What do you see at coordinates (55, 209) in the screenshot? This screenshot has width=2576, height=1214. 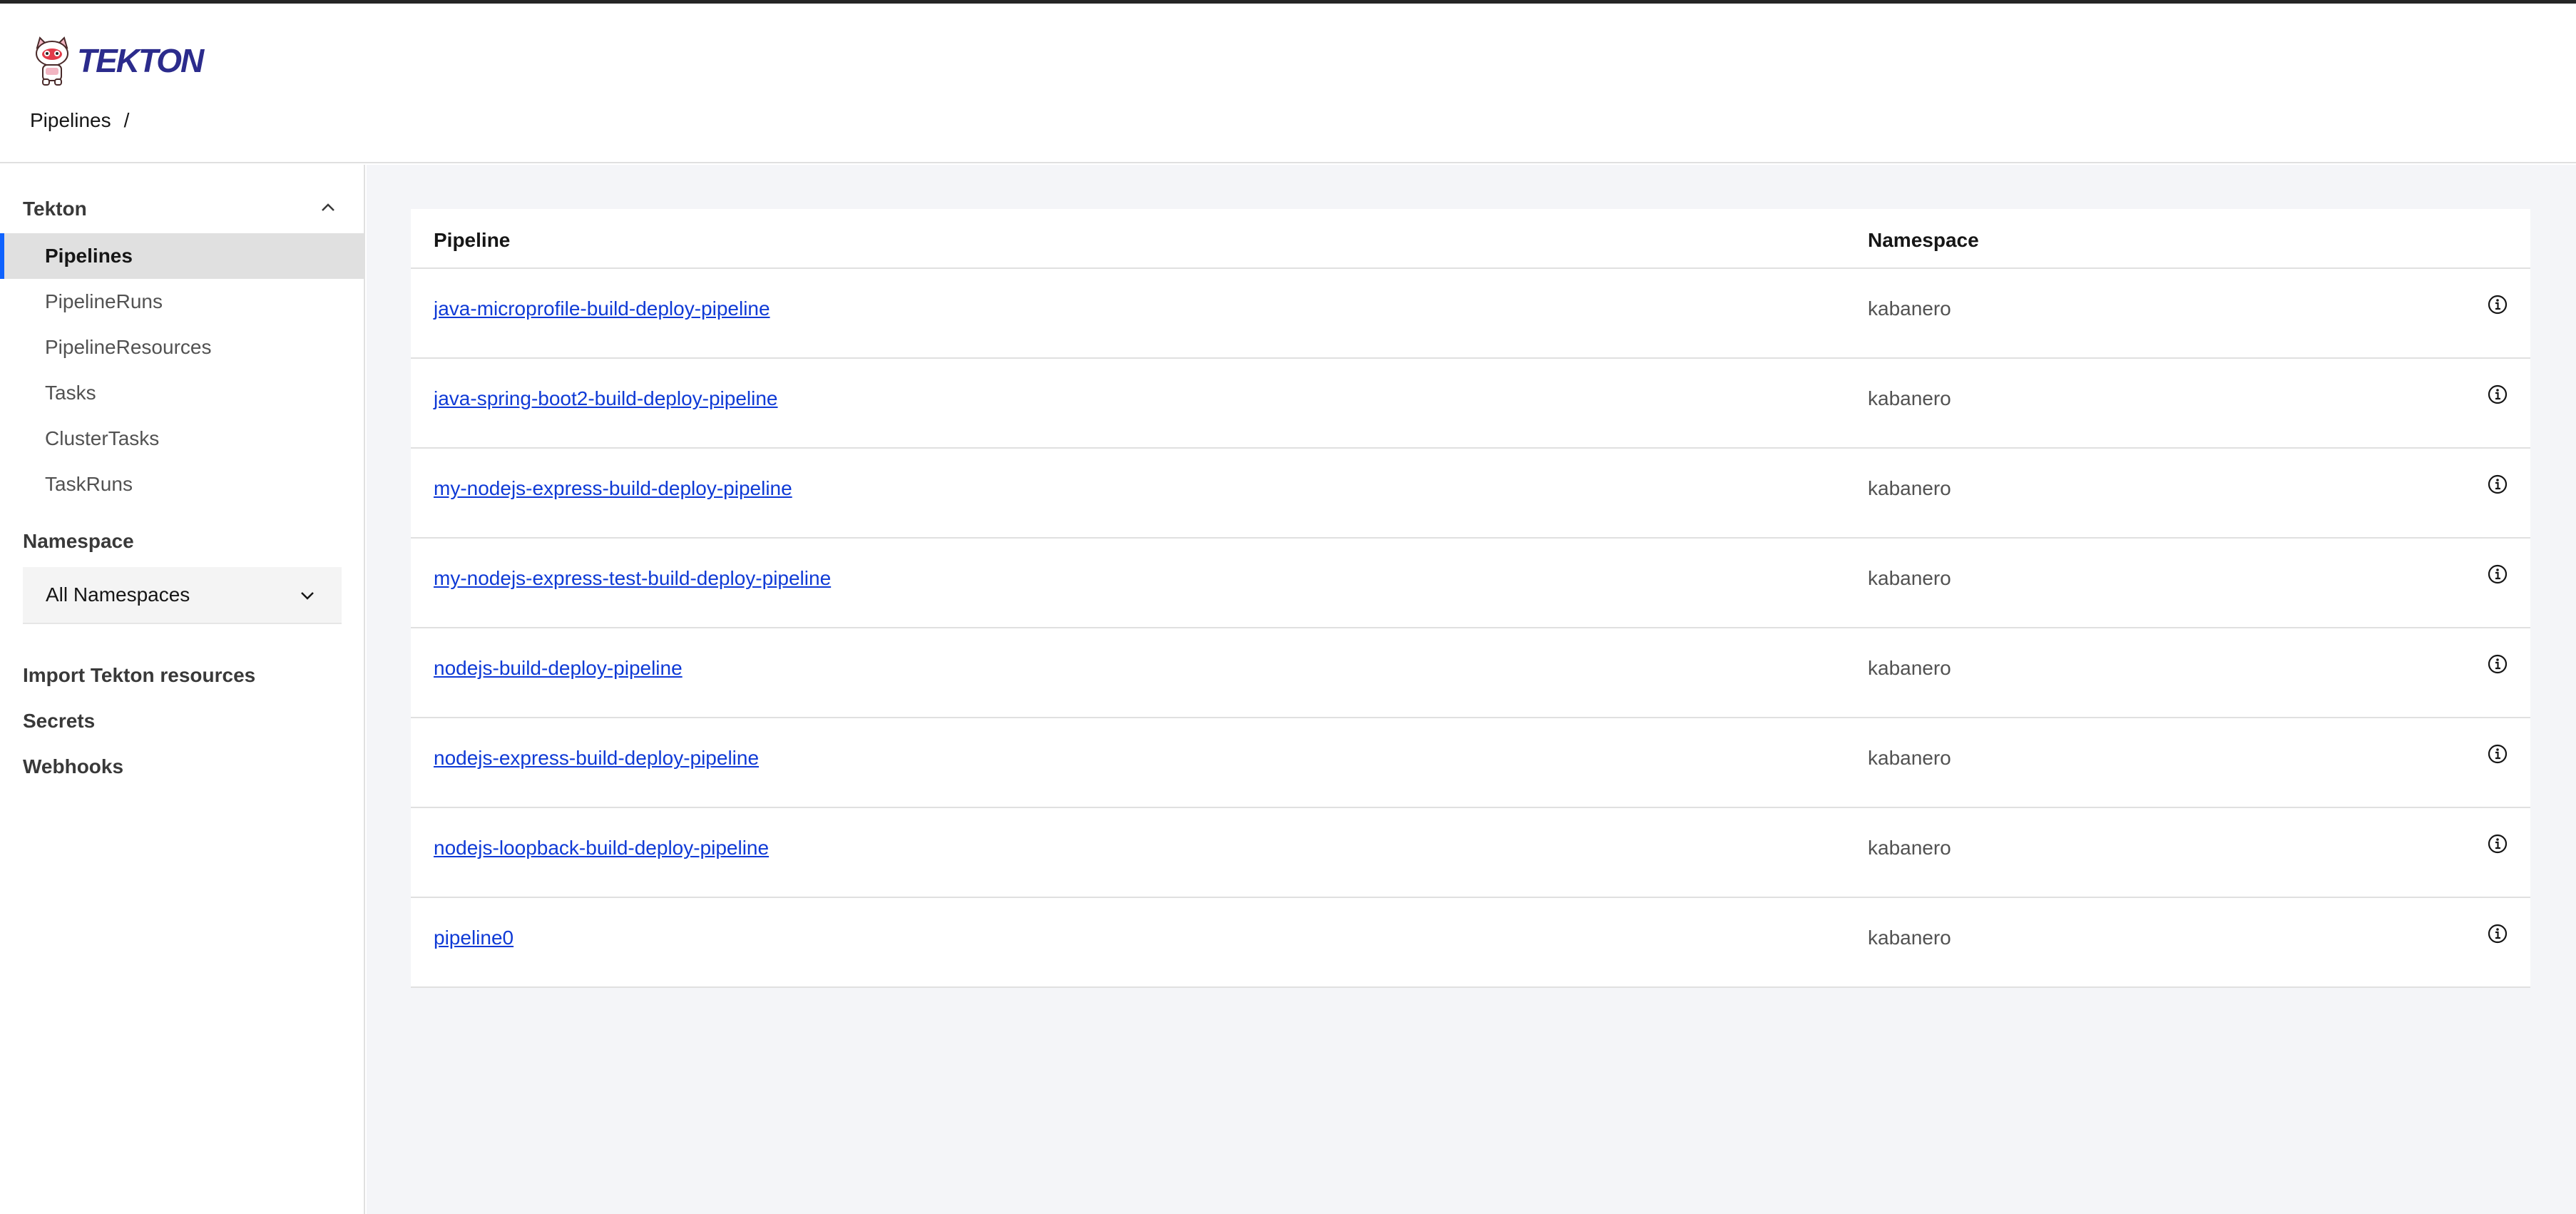 I see `sidebar-section-tekton: Tekton` at bounding box center [55, 209].